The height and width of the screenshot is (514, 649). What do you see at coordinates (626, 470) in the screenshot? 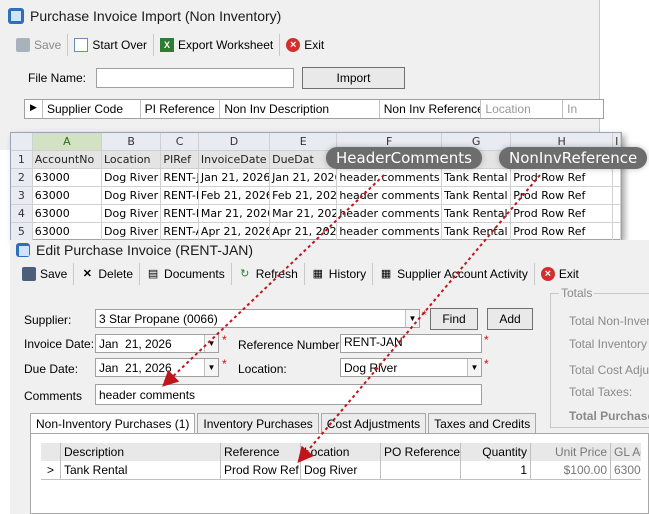
I see `cell-gl-account: 63000` at bounding box center [626, 470].